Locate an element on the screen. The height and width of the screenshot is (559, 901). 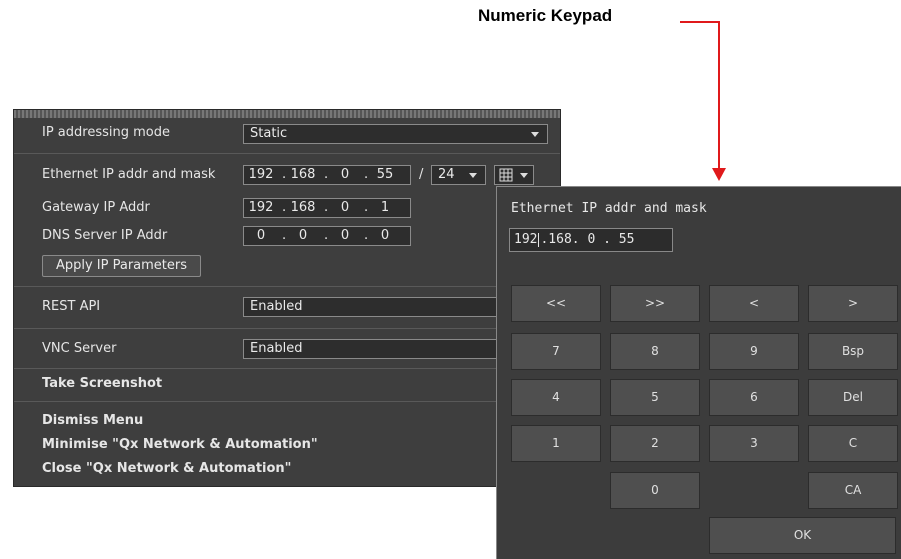
ip-mode-dropdown: Static is located at coordinates (395, 134).